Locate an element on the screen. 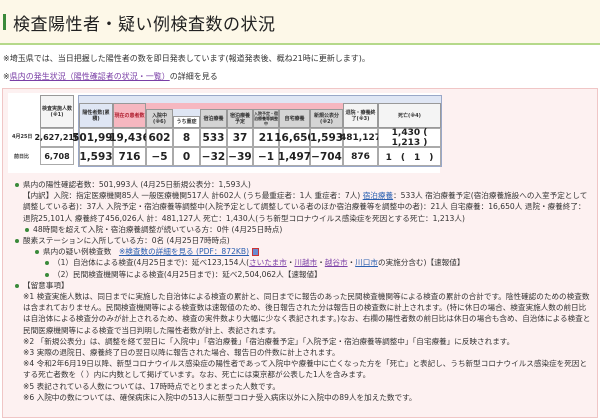 This screenshot has height=418, width=600. page-title: 検査陽性者・疑い例検査数の状況 is located at coordinates (144, 25).